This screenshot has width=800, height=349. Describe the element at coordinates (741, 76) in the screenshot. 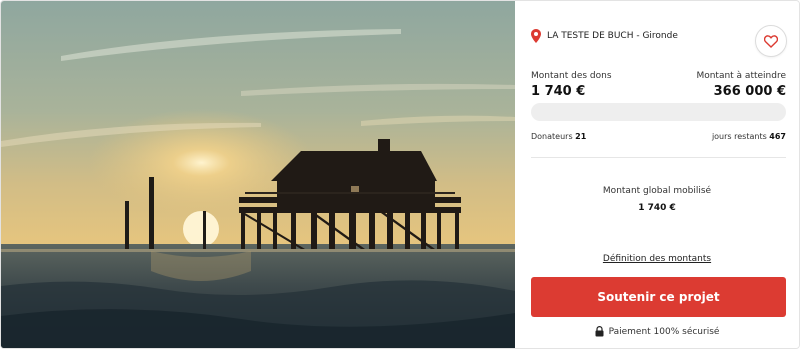

I see `goal-label: Montant à atteindre` at that location.